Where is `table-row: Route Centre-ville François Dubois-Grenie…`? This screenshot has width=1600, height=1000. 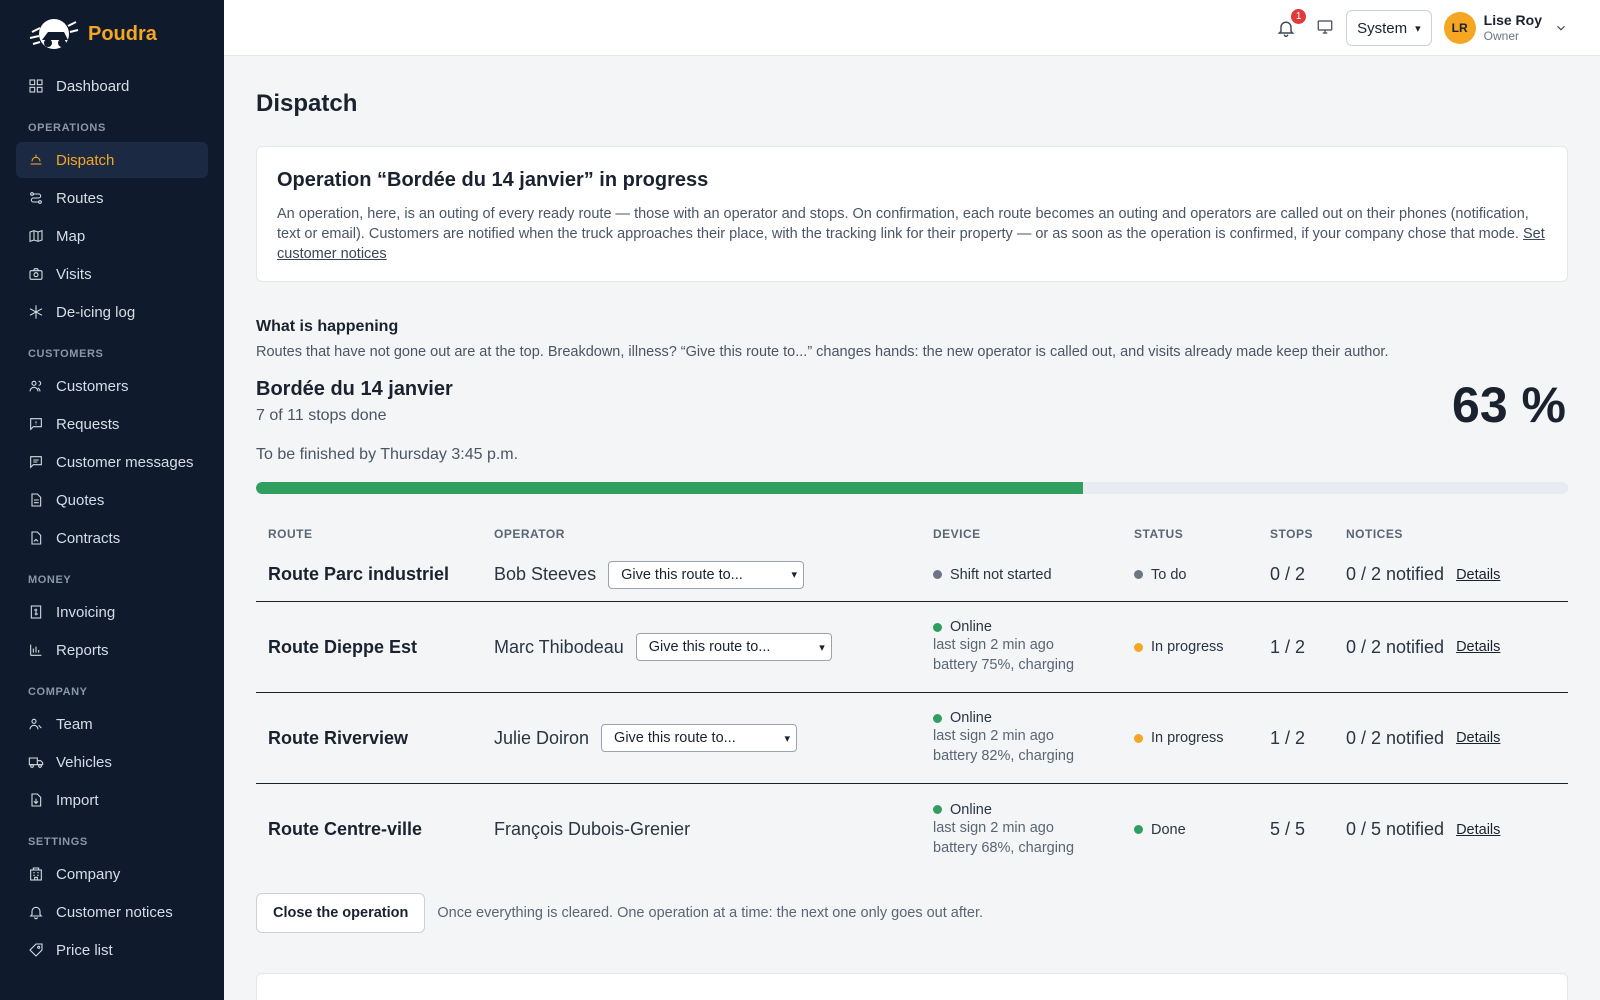 table-row: Route Centre-ville François Dubois-Grenie… is located at coordinates (912, 829).